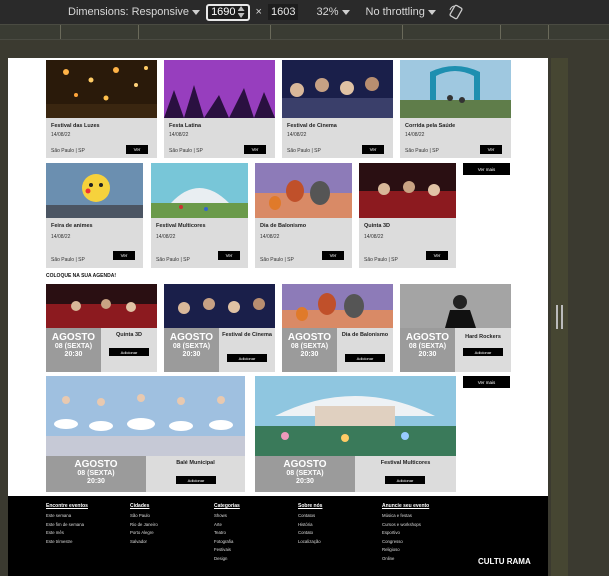 The width and height of the screenshot is (609, 576). I want to click on footer-heading: Cidades, so click(140, 506).